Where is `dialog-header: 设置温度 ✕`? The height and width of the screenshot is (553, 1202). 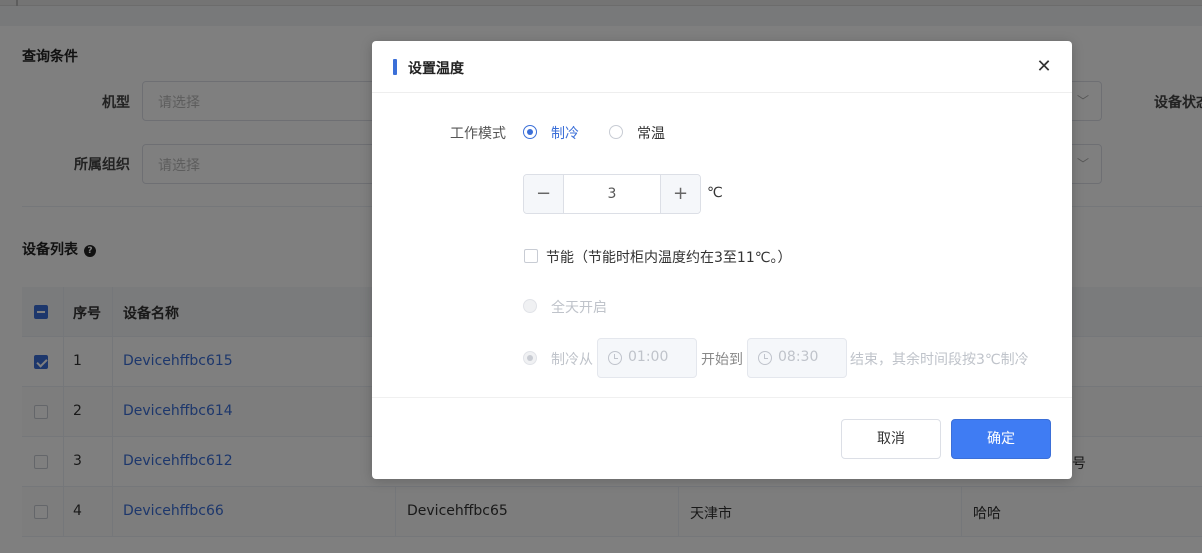 dialog-header: 设置温度 ✕ is located at coordinates (722, 67).